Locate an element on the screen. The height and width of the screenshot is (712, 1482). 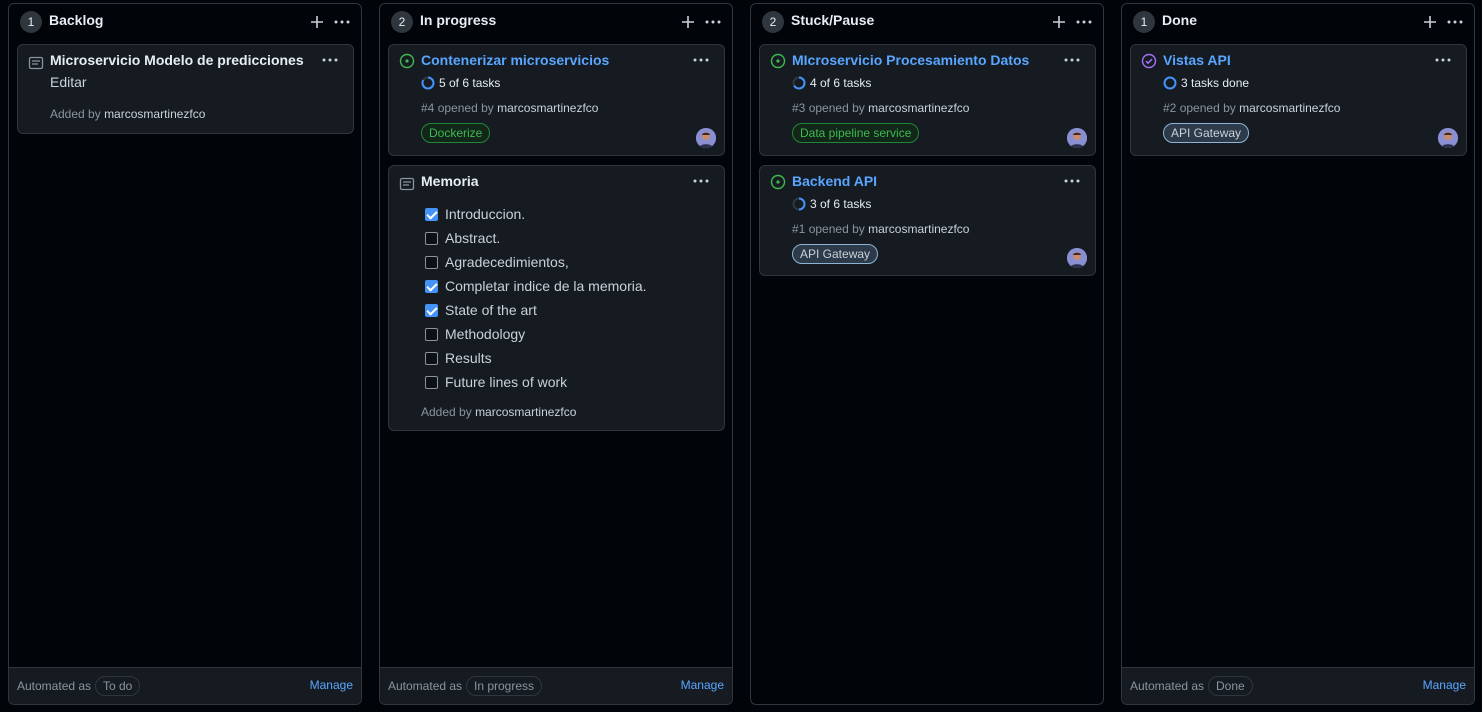
column-footer: Automated as To do Manage is located at coordinates (185, 685).